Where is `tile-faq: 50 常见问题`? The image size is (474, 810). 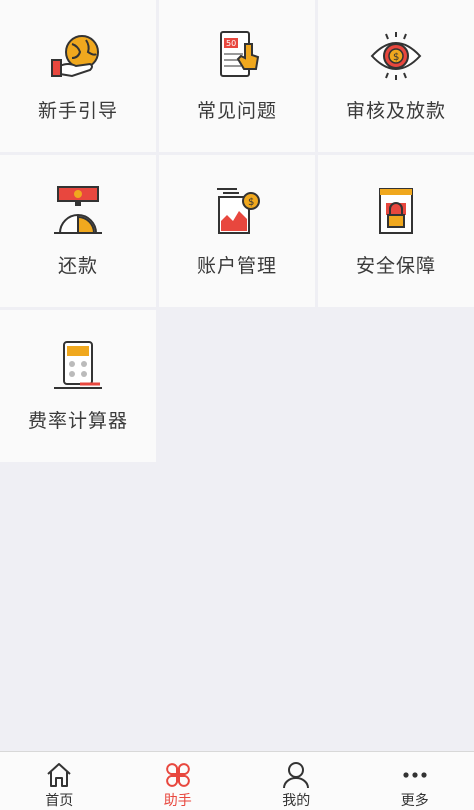
tile-faq: 50 常见问题 is located at coordinates (237, 76).